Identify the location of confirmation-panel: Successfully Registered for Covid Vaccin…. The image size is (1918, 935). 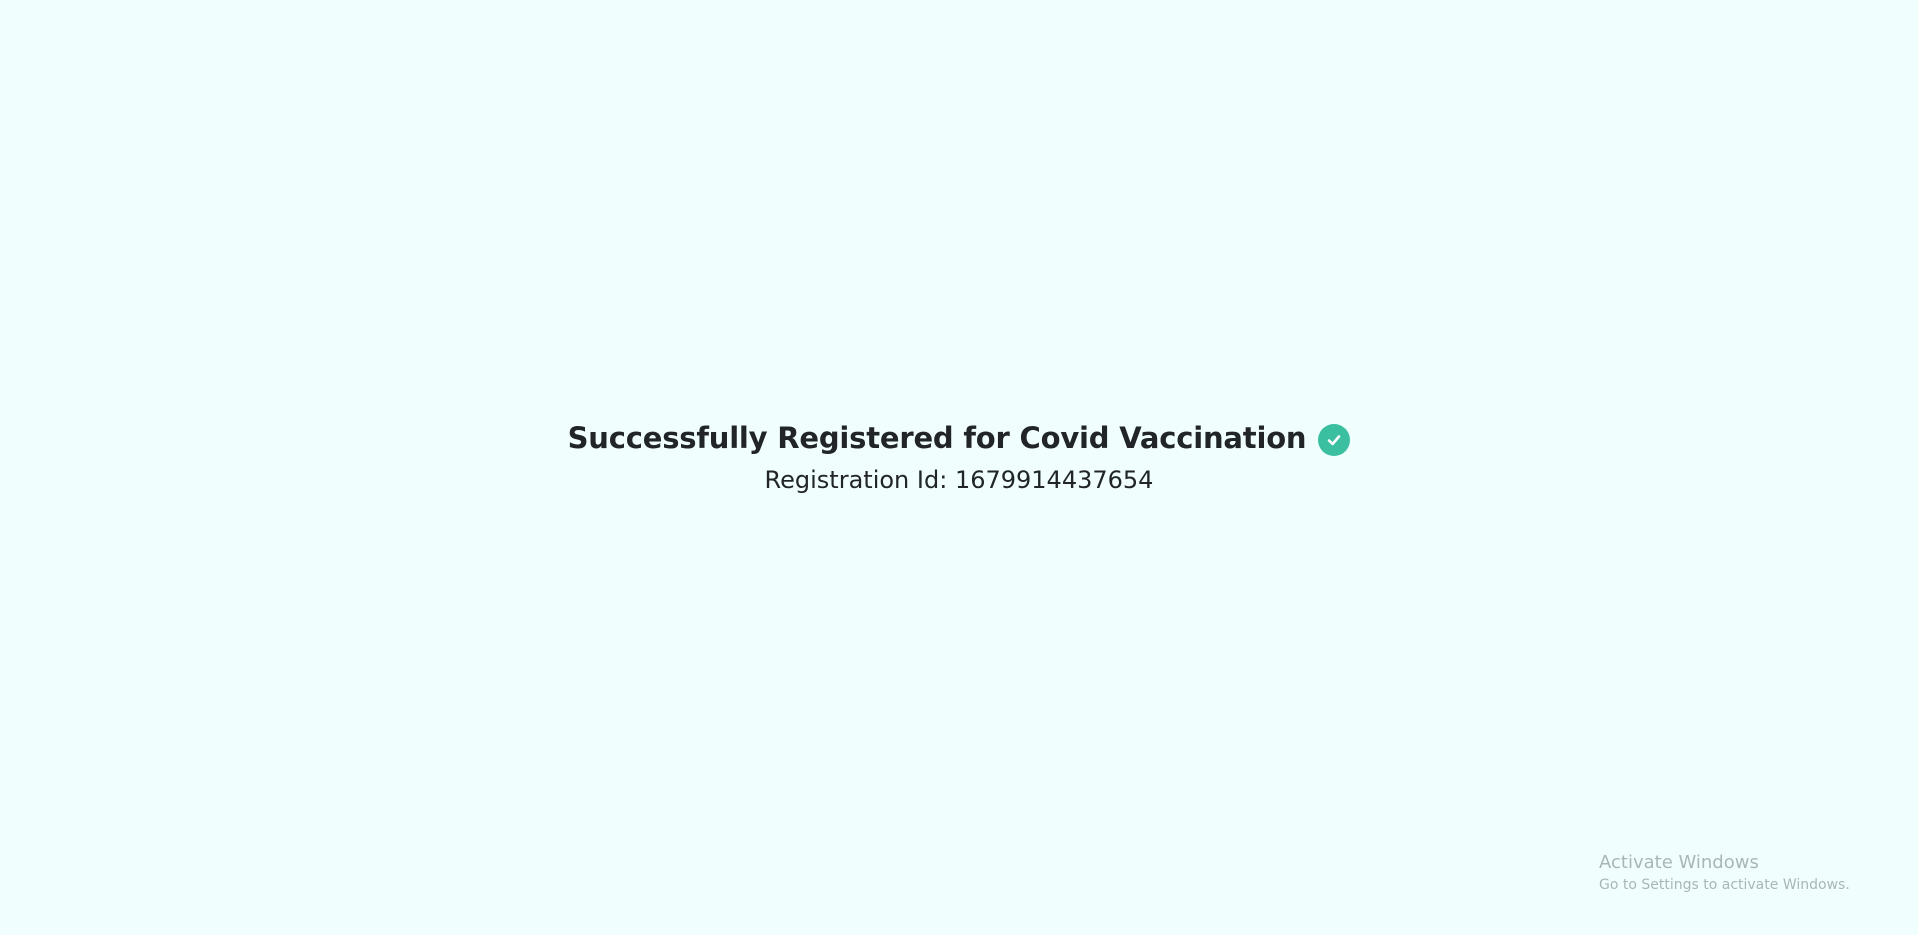
(959, 456).